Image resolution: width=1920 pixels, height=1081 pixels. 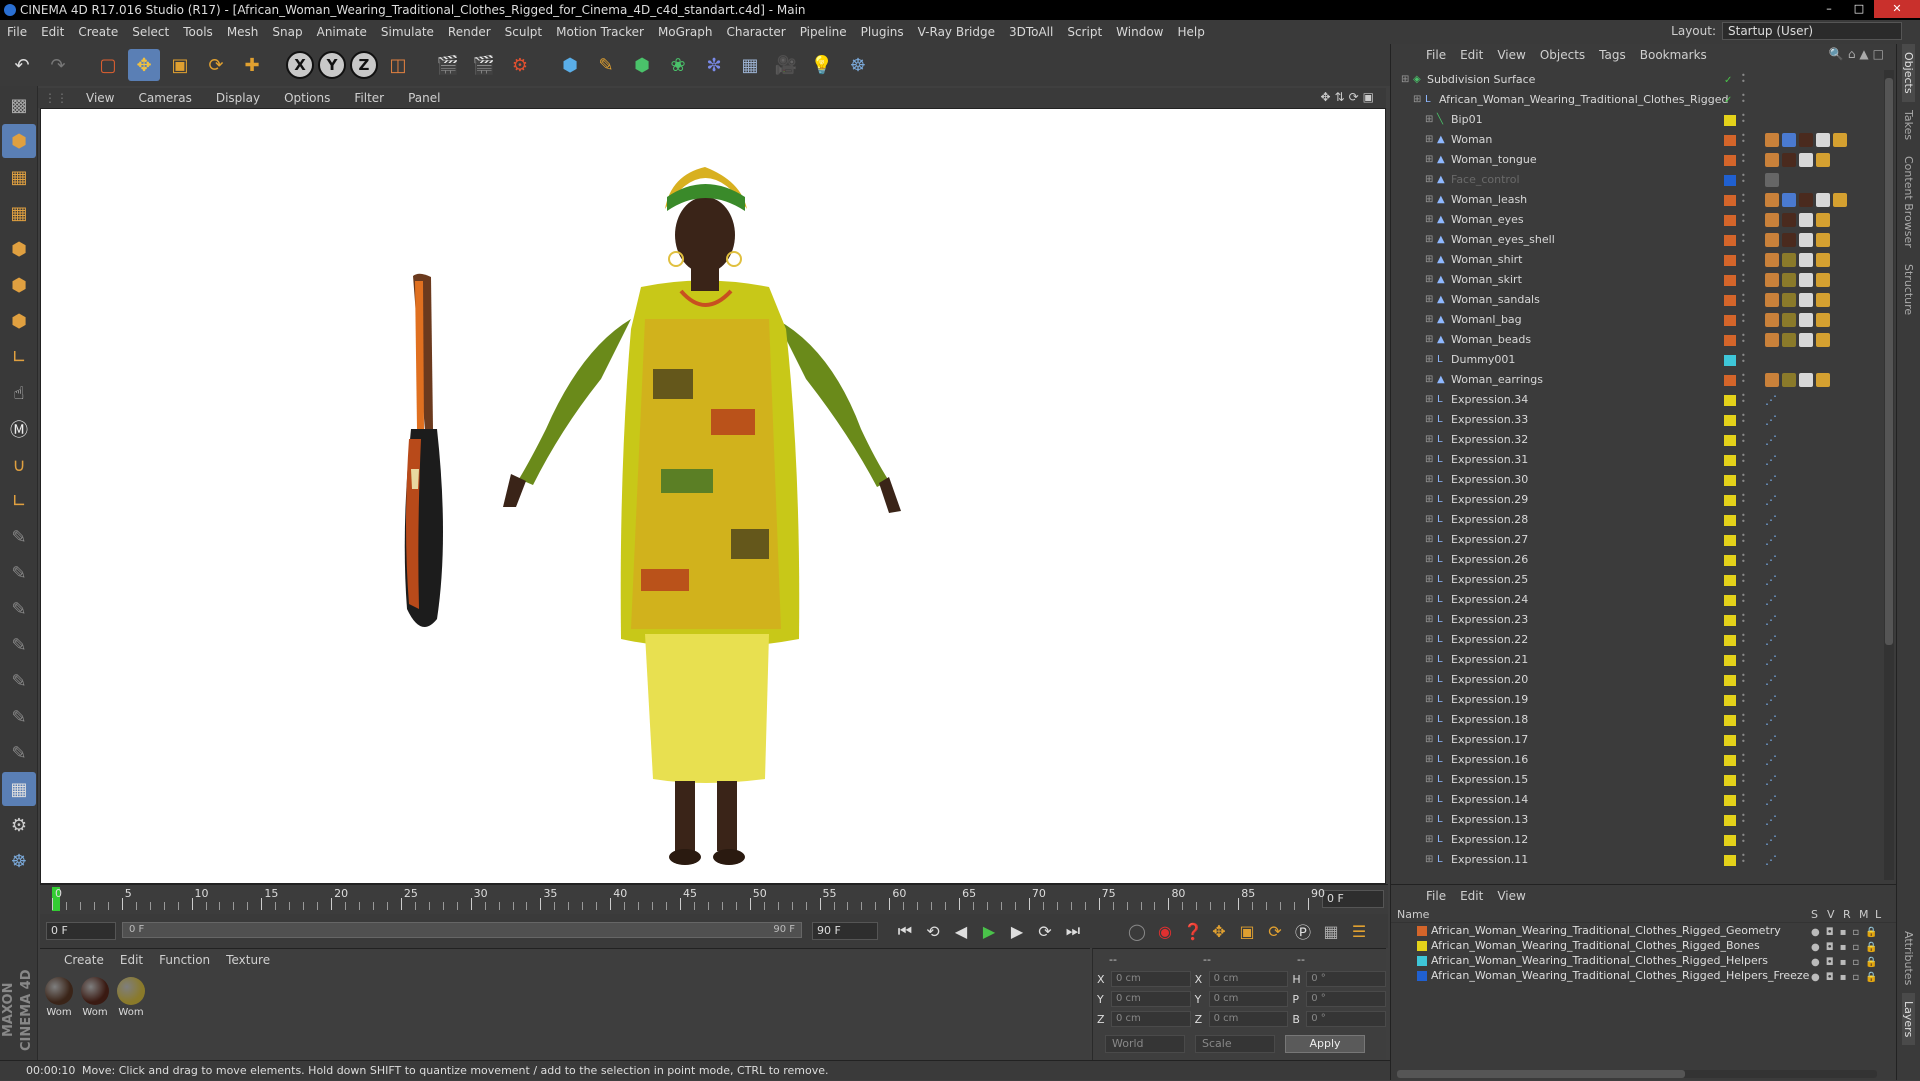 What do you see at coordinates (1858, 54) in the screenshot?
I see `object-manager-search-icons: 🔍⌂▲□` at bounding box center [1858, 54].